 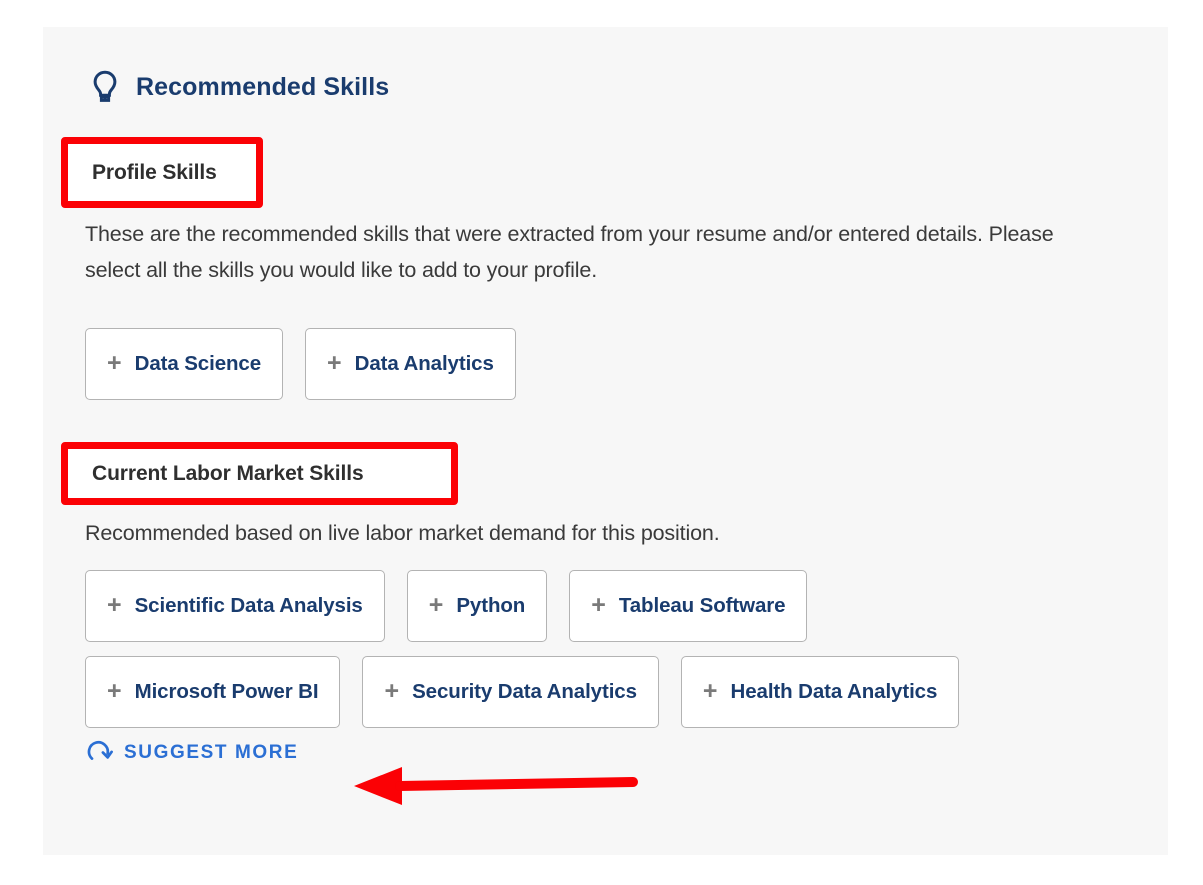 What do you see at coordinates (424, 363) in the screenshot?
I see `skill-chip-label: Data Analytics` at bounding box center [424, 363].